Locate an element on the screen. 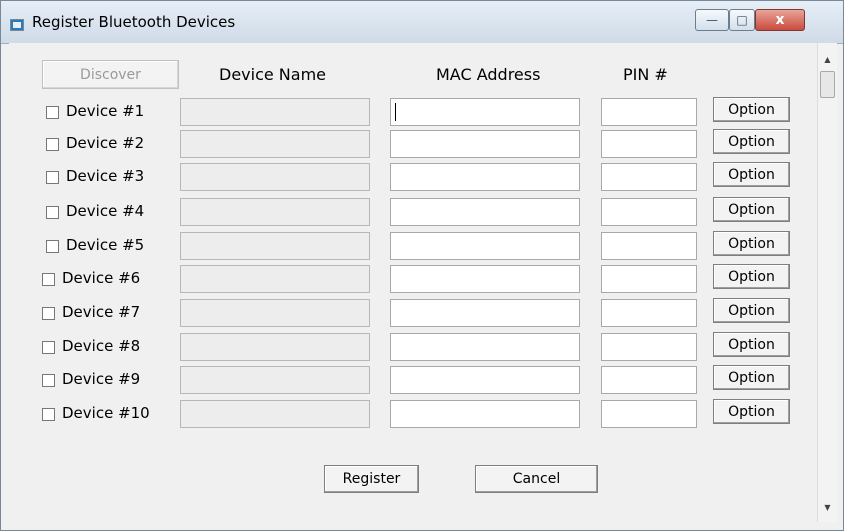 The width and height of the screenshot is (844, 531). window-app-icon is located at coordinates (17, 25).